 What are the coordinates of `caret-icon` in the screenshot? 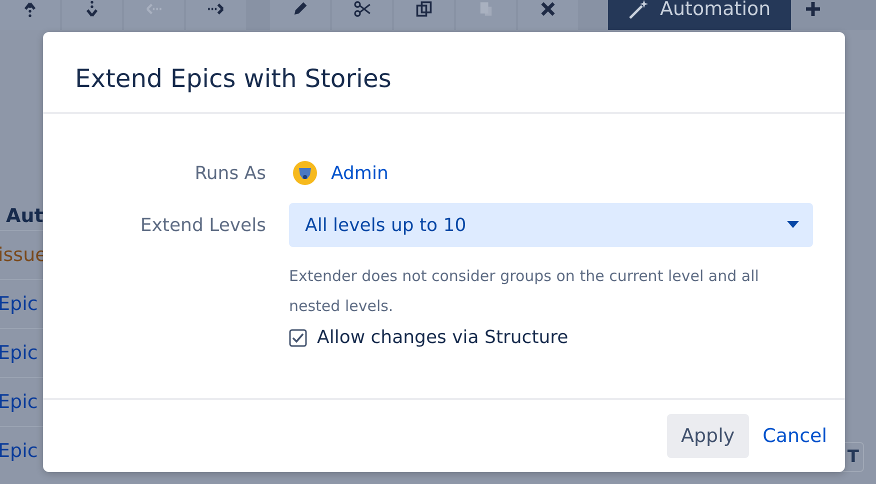 It's located at (793, 225).